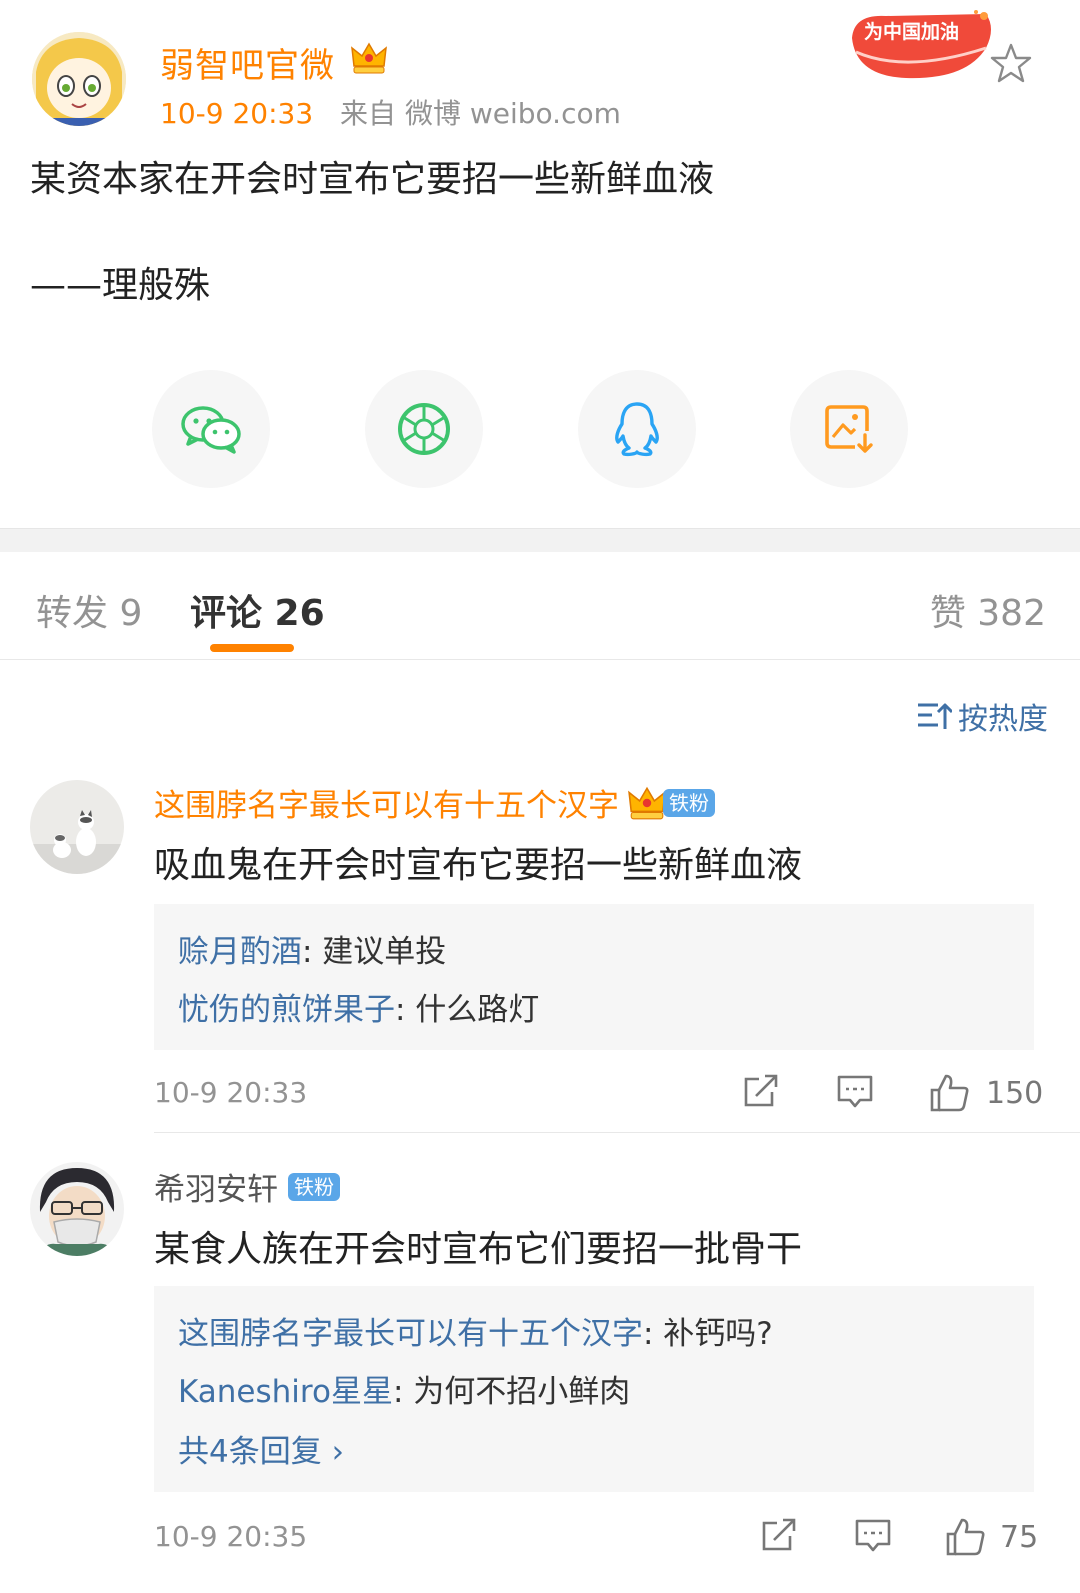  I want to click on reply-text: : 什么路灯, so click(467, 1010).